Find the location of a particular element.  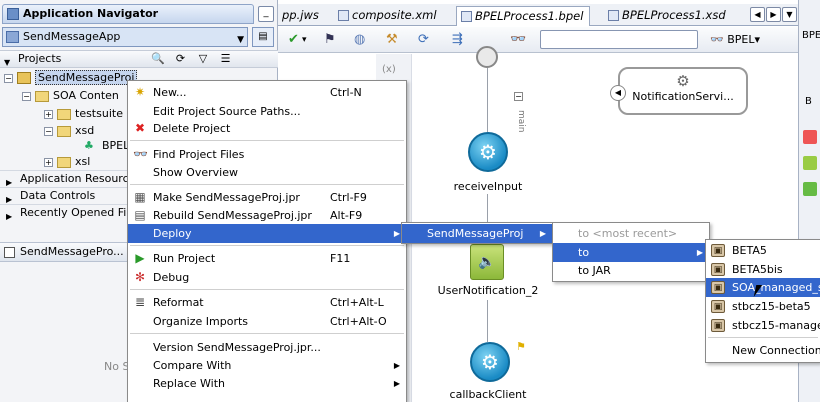

deploy-target-submenu: to <most recent> to ▶ to JAR is located at coordinates (631, 252).